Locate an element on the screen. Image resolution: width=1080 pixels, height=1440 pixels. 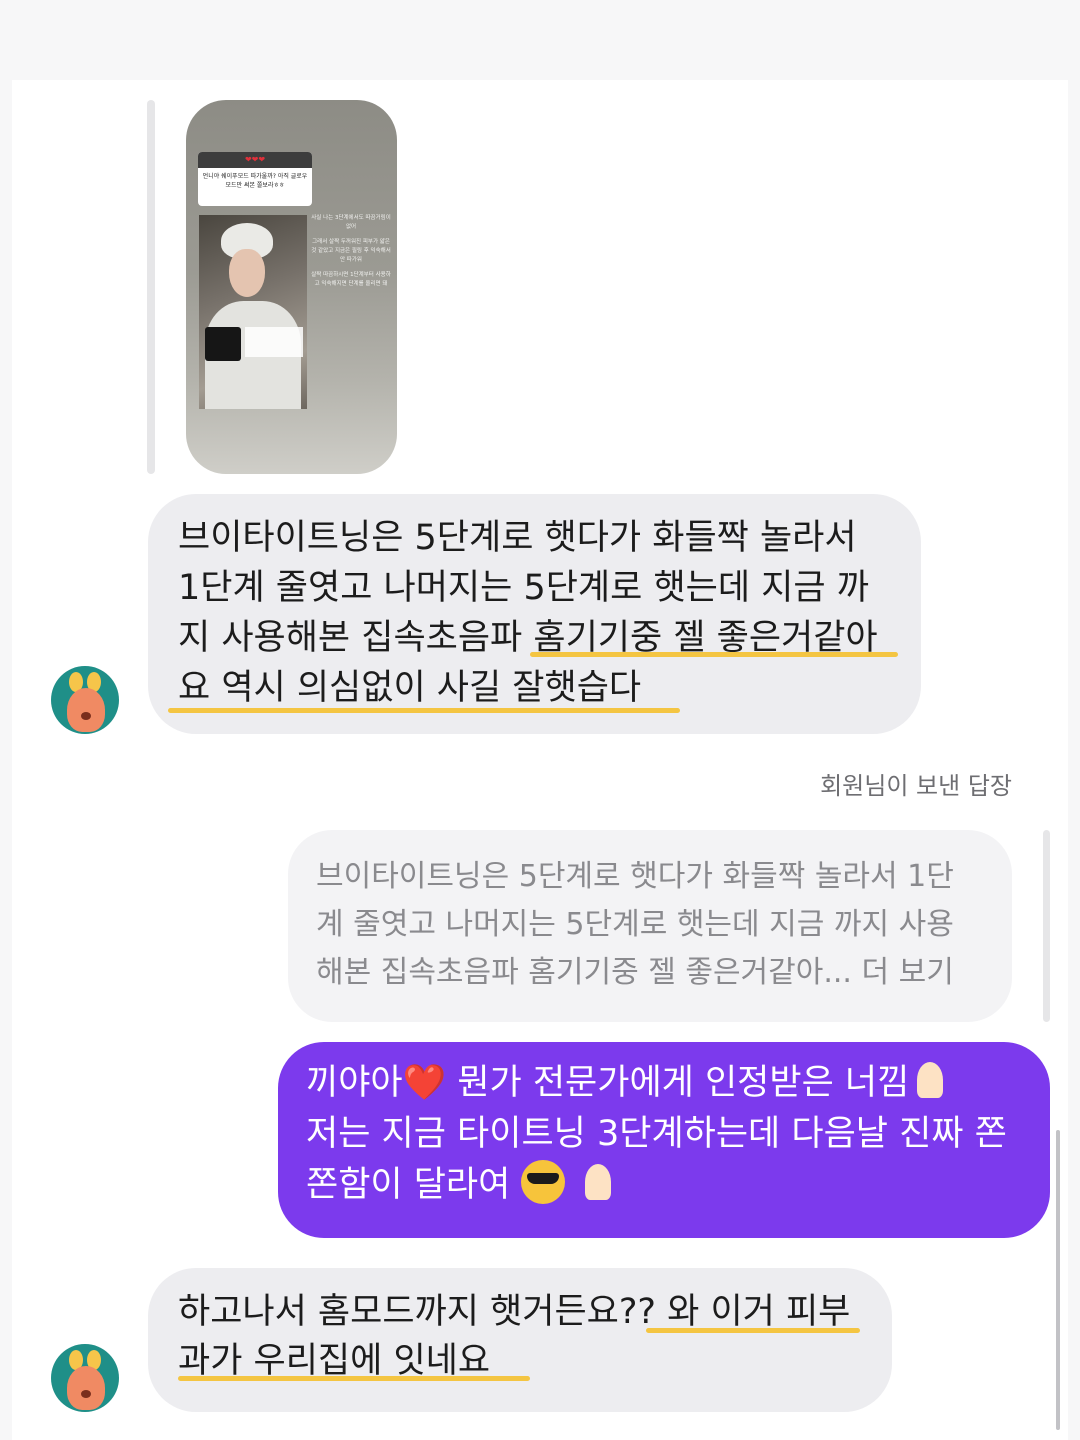
photo-note is located at coordinates (274, 342).